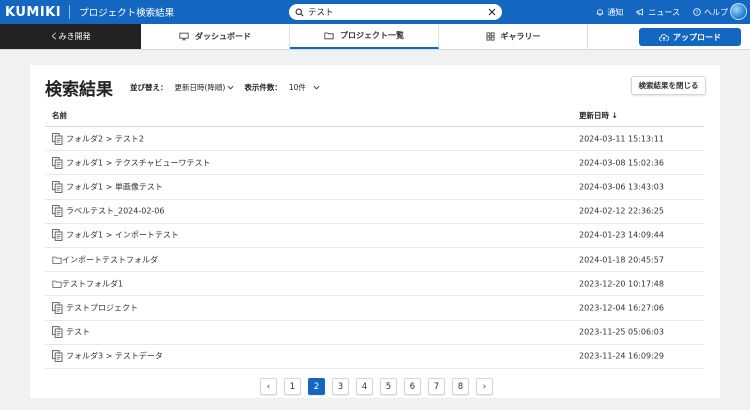  Describe the element at coordinates (621, 163) in the screenshot. I see `row-date: 2024-03-08 15:02:36` at that location.